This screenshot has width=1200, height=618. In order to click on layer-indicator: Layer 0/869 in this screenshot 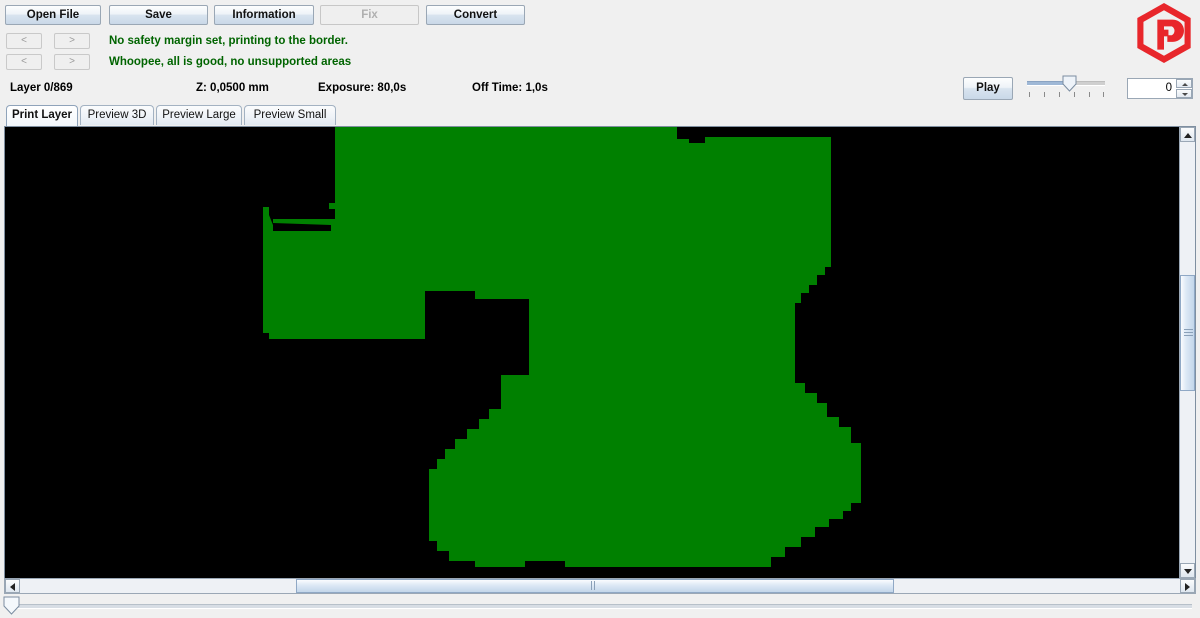, I will do `click(41, 88)`.